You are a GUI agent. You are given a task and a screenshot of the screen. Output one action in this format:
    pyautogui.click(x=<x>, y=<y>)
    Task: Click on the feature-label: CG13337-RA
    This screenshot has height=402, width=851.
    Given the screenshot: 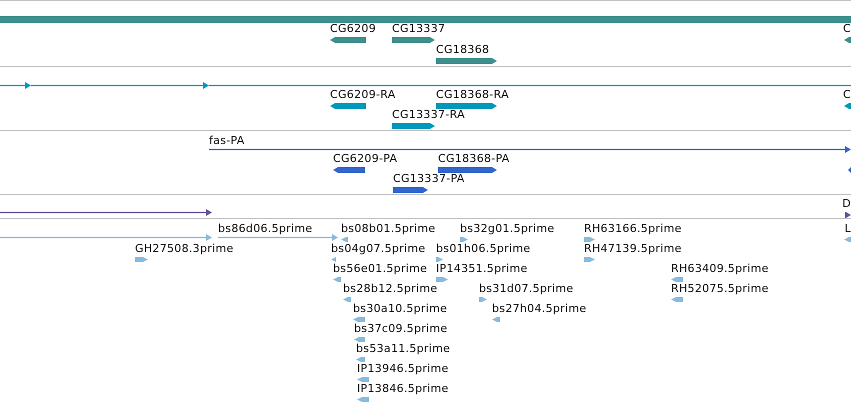 What is the action you would take?
    pyautogui.click(x=428, y=114)
    